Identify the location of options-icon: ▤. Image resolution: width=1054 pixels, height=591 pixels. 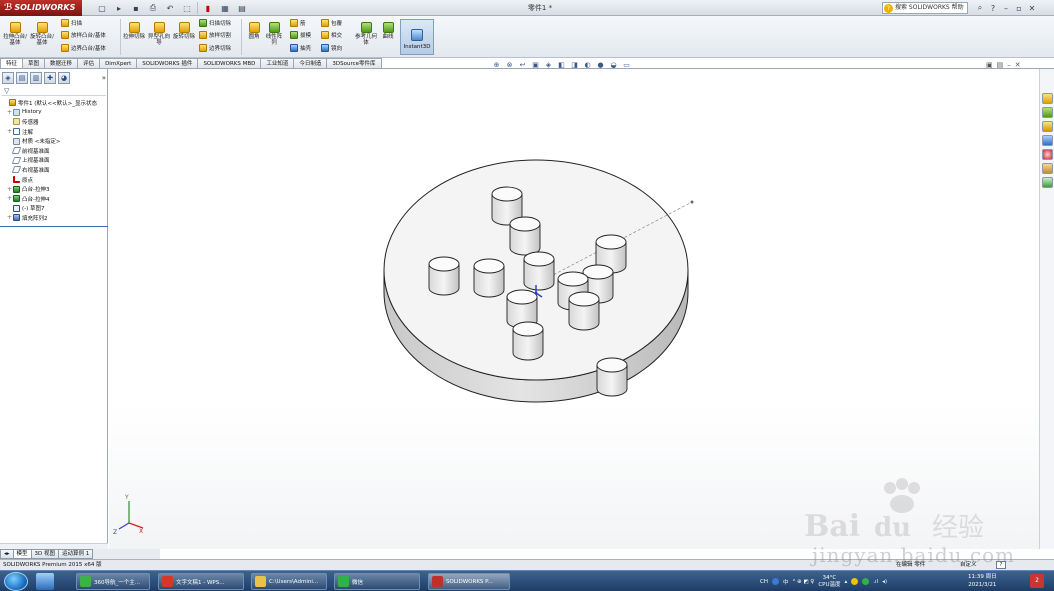
(242, 8).